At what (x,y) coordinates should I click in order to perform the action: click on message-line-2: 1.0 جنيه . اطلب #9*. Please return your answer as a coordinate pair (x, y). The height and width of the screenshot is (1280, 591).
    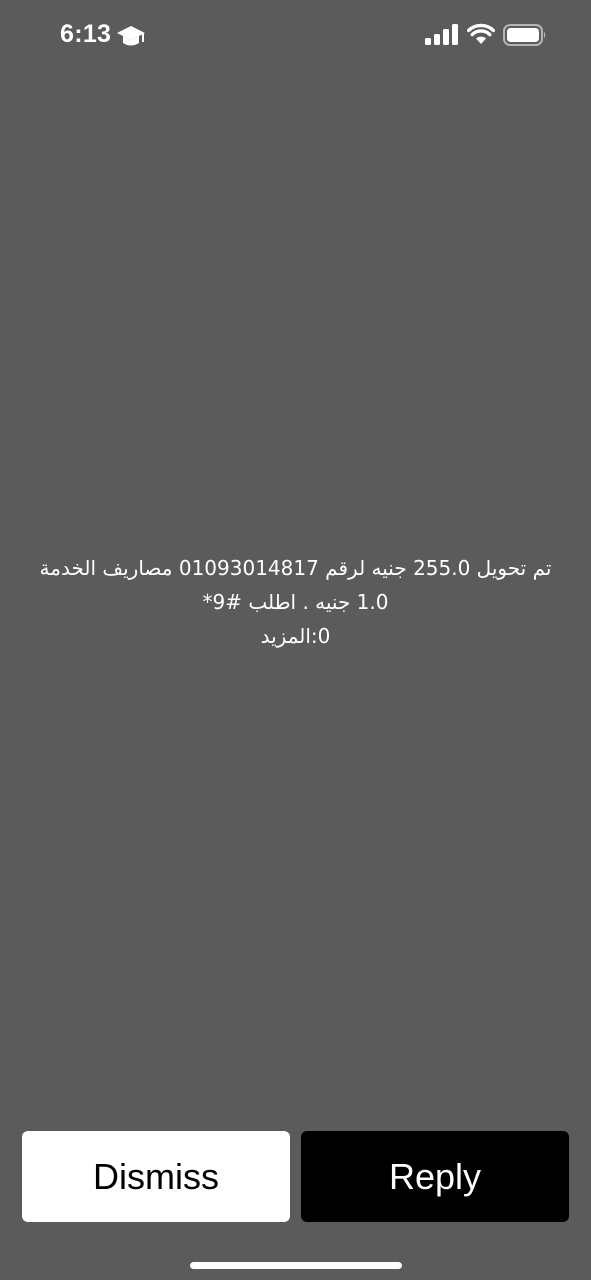
    Looking at the image, I should click on (295, 602).